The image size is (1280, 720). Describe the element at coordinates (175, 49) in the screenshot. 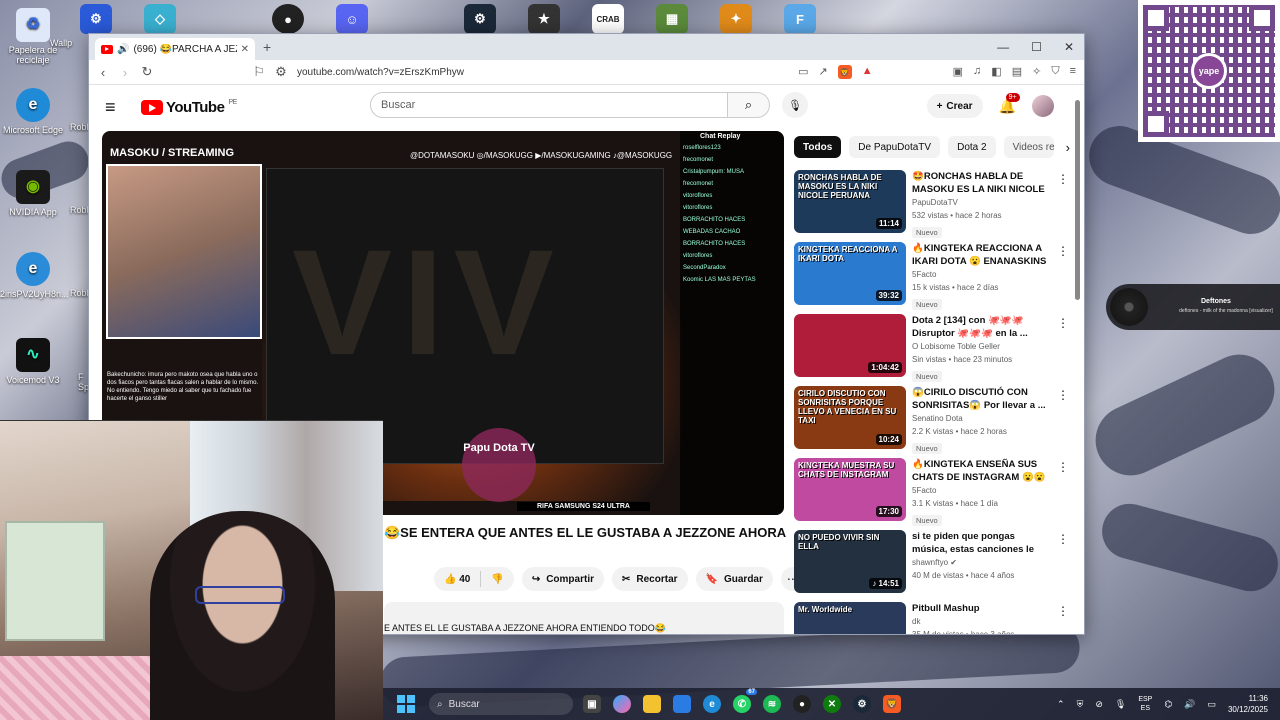

I see `tab-youtube: 🔊 (696) 😂PARCHA A JEZZONE ✕` at that location.